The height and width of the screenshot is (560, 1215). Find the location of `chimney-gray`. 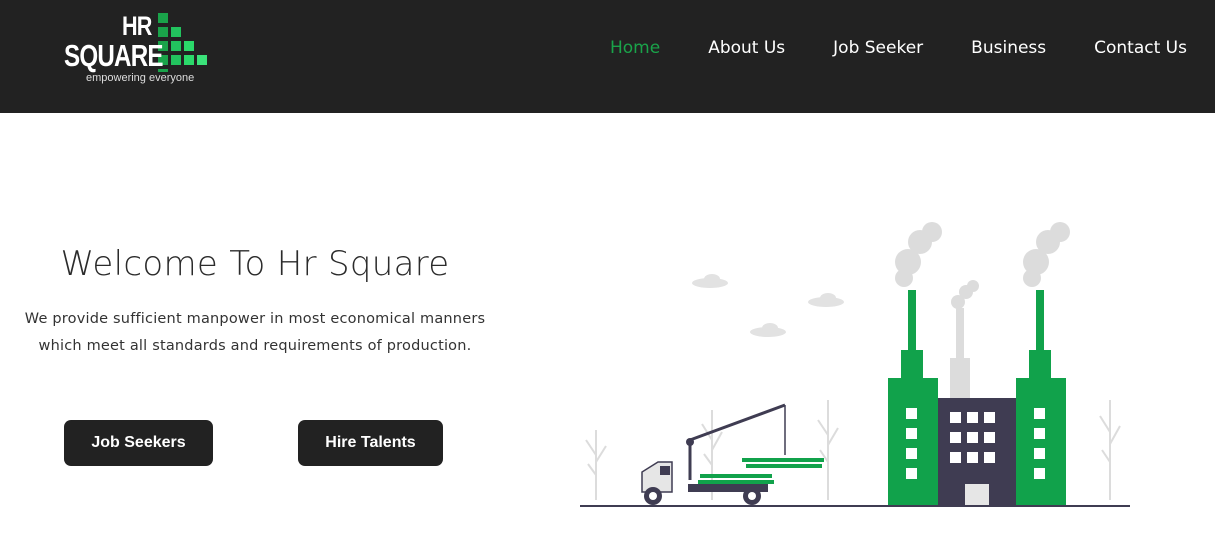

chimney-gray is located at coordinates (960, 335).